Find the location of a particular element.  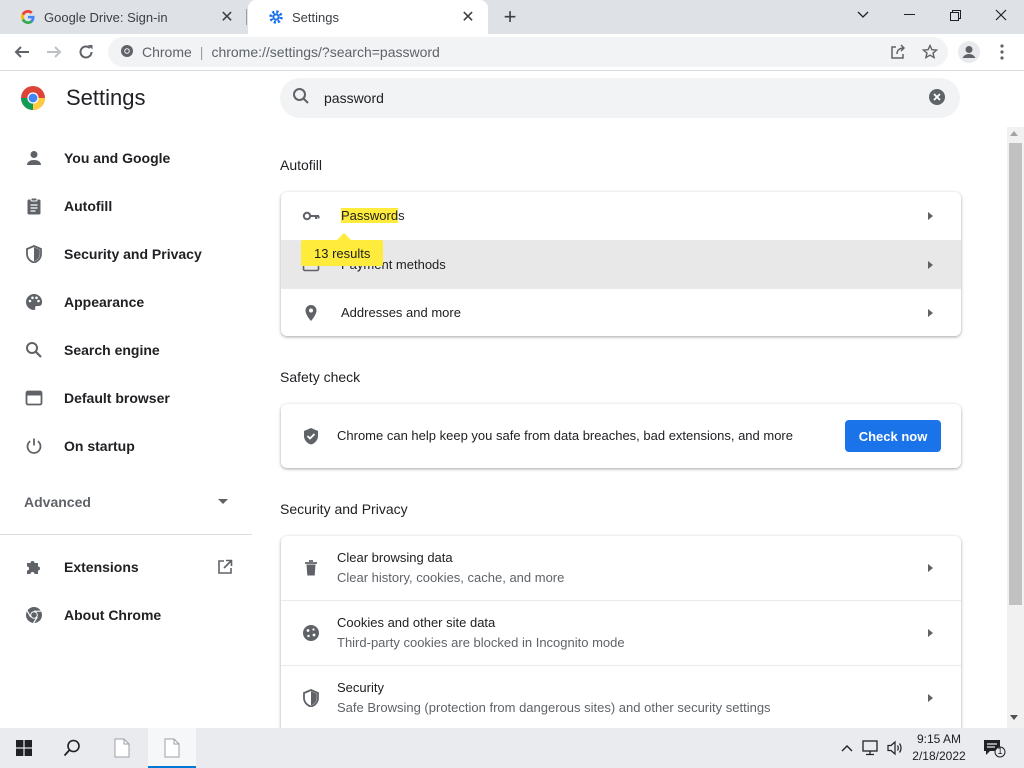

sidebar-advanced-toggle: Advanced is located at coordinates (126, 502).